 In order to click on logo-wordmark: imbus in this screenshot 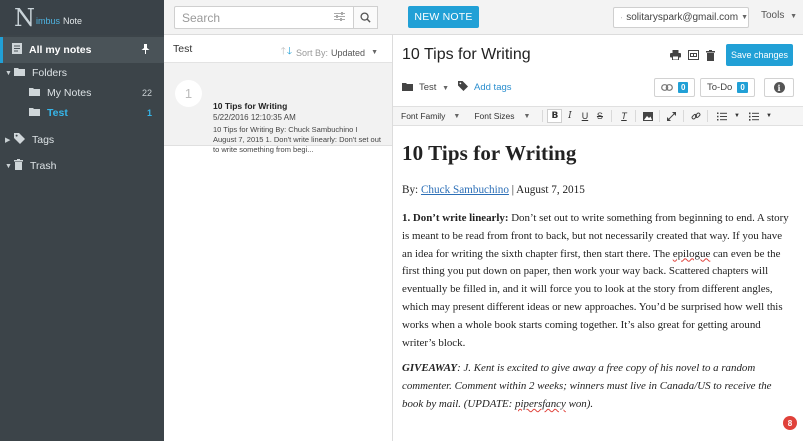, I will do `click(48, 20)`.